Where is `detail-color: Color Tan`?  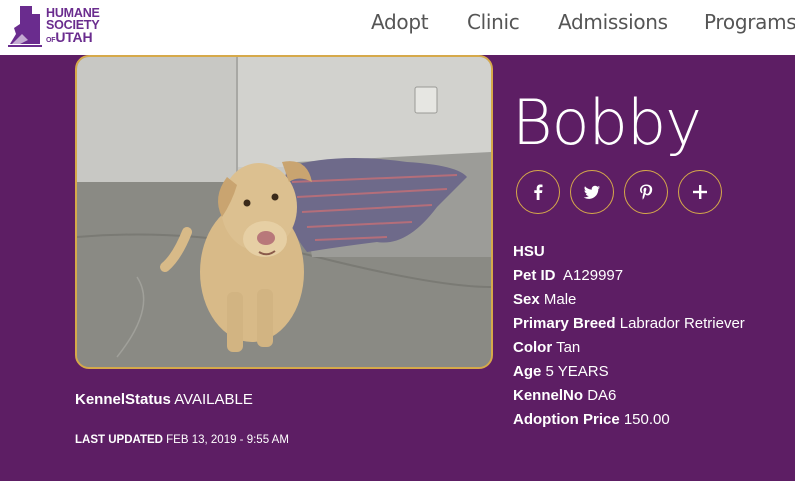
detail-color: Color Tan is located at coordinates (629, 348).